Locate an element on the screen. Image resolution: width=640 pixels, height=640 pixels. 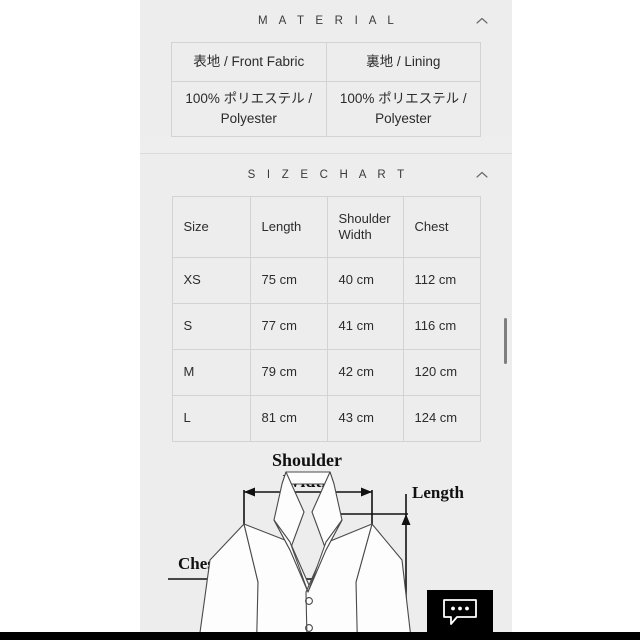
bottom-black-bar is located at coordinates (320, 636).